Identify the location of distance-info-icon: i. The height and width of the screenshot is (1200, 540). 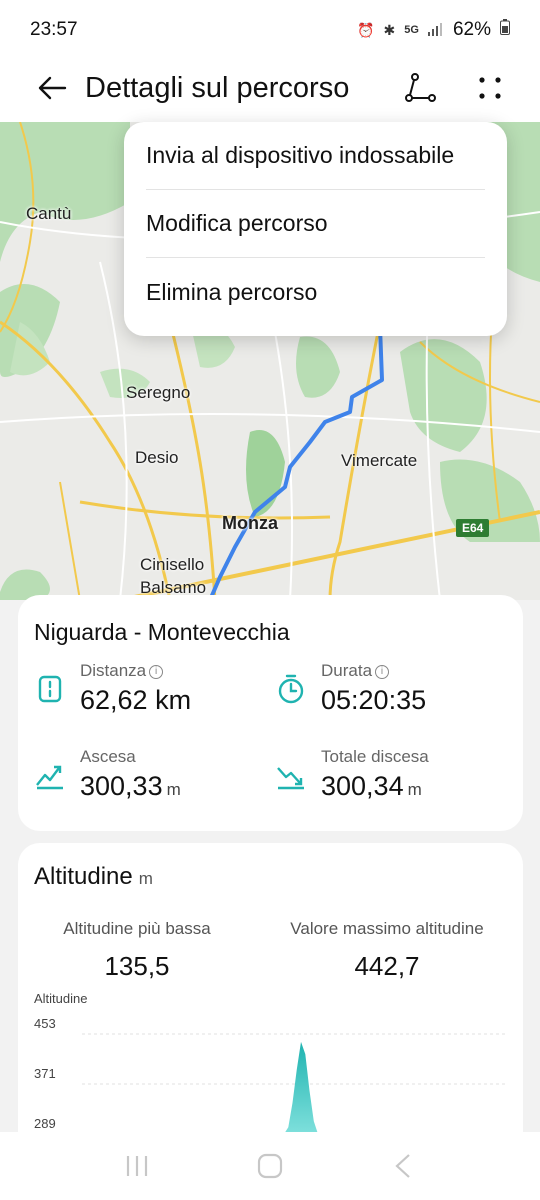
(156, 672).